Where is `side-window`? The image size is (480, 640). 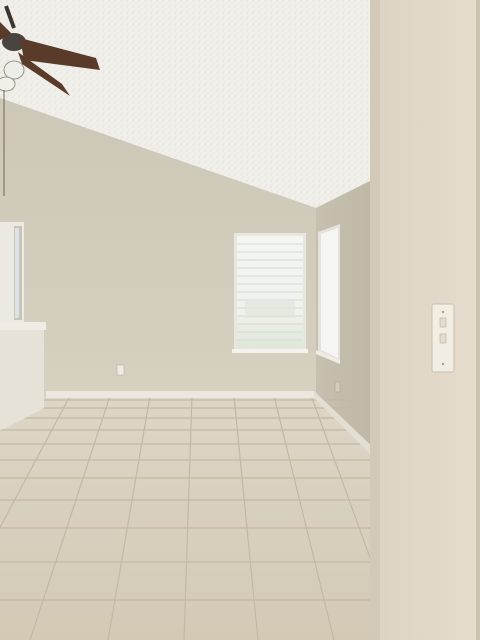 side-window is located at coordinates (328, 294).